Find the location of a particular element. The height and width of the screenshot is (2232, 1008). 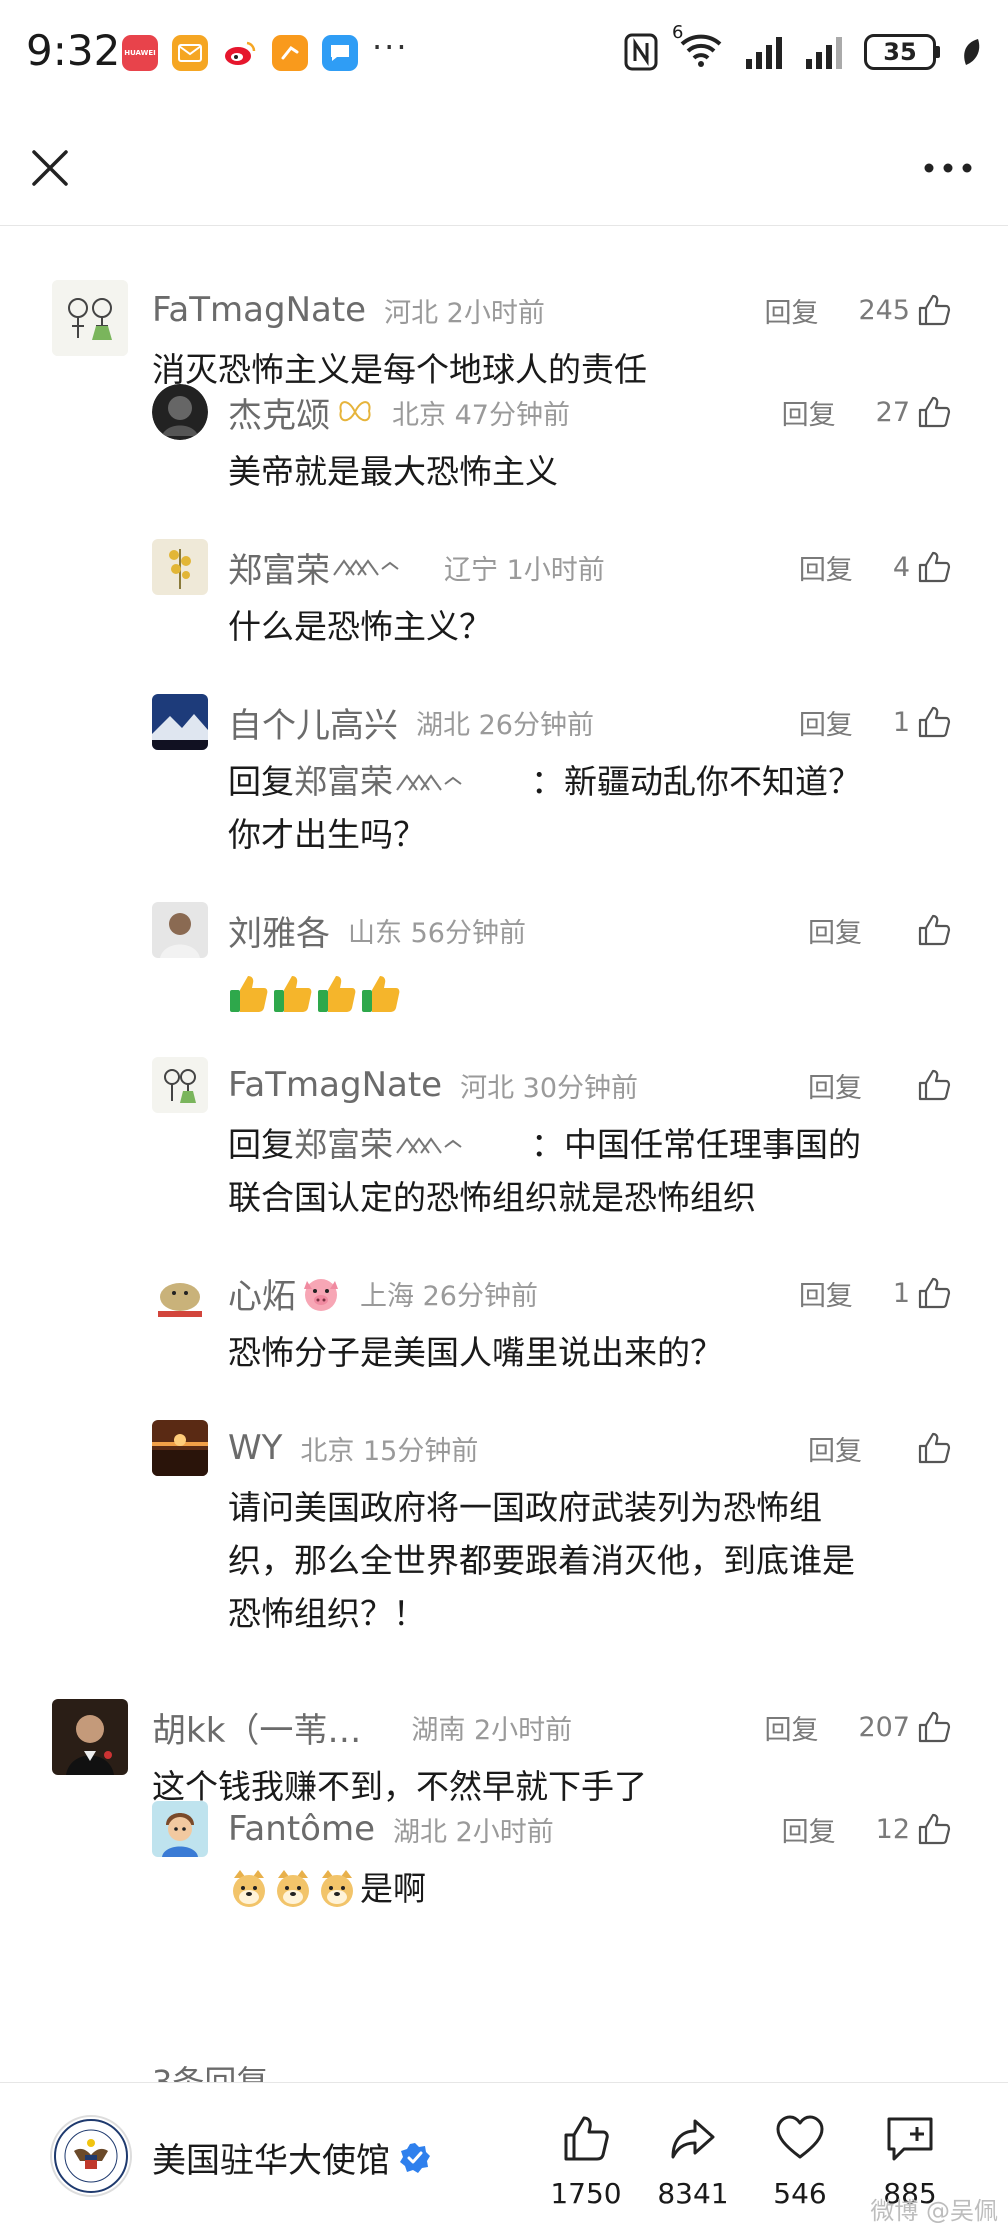

username: 刘雅各 is located at coordinates (279, 930).